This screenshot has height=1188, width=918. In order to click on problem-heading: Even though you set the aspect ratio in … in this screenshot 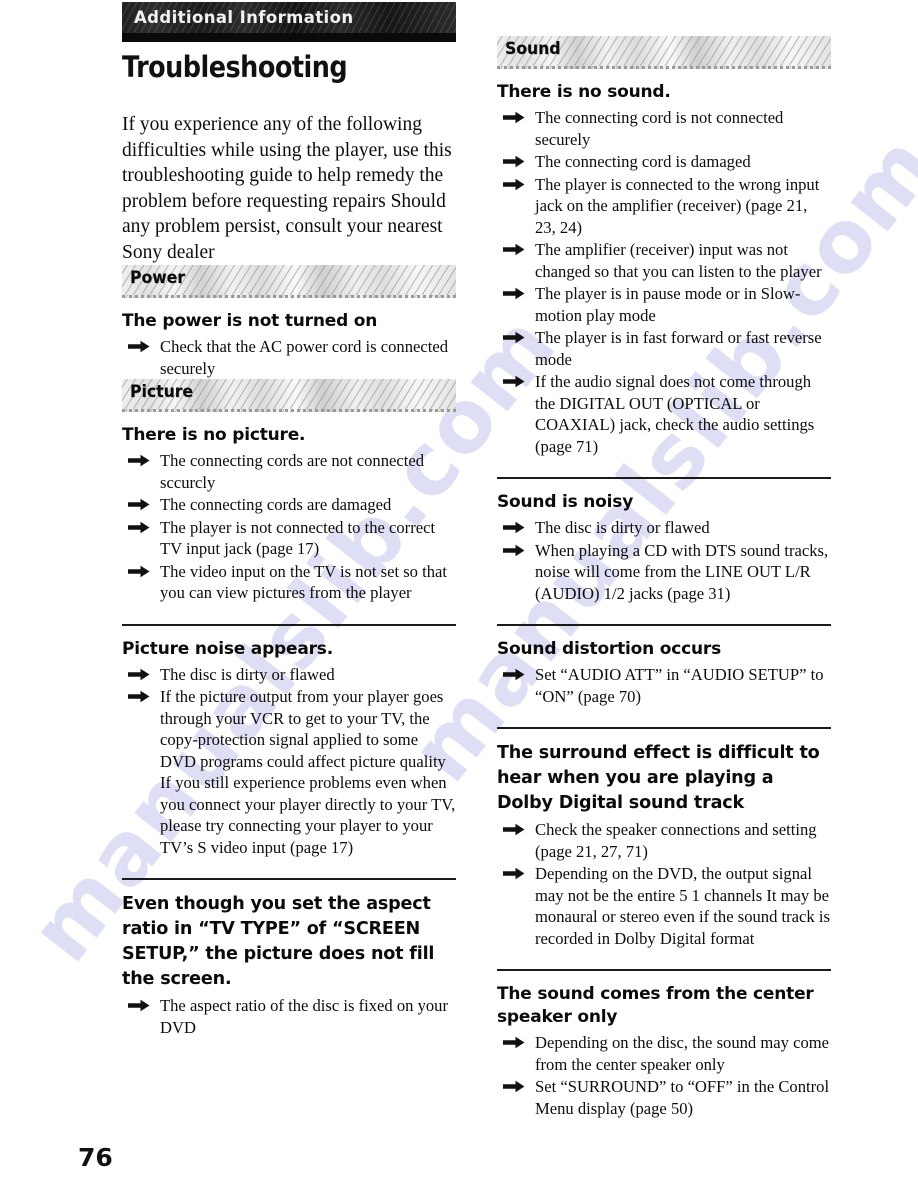, I will do `click(278, 941)`.